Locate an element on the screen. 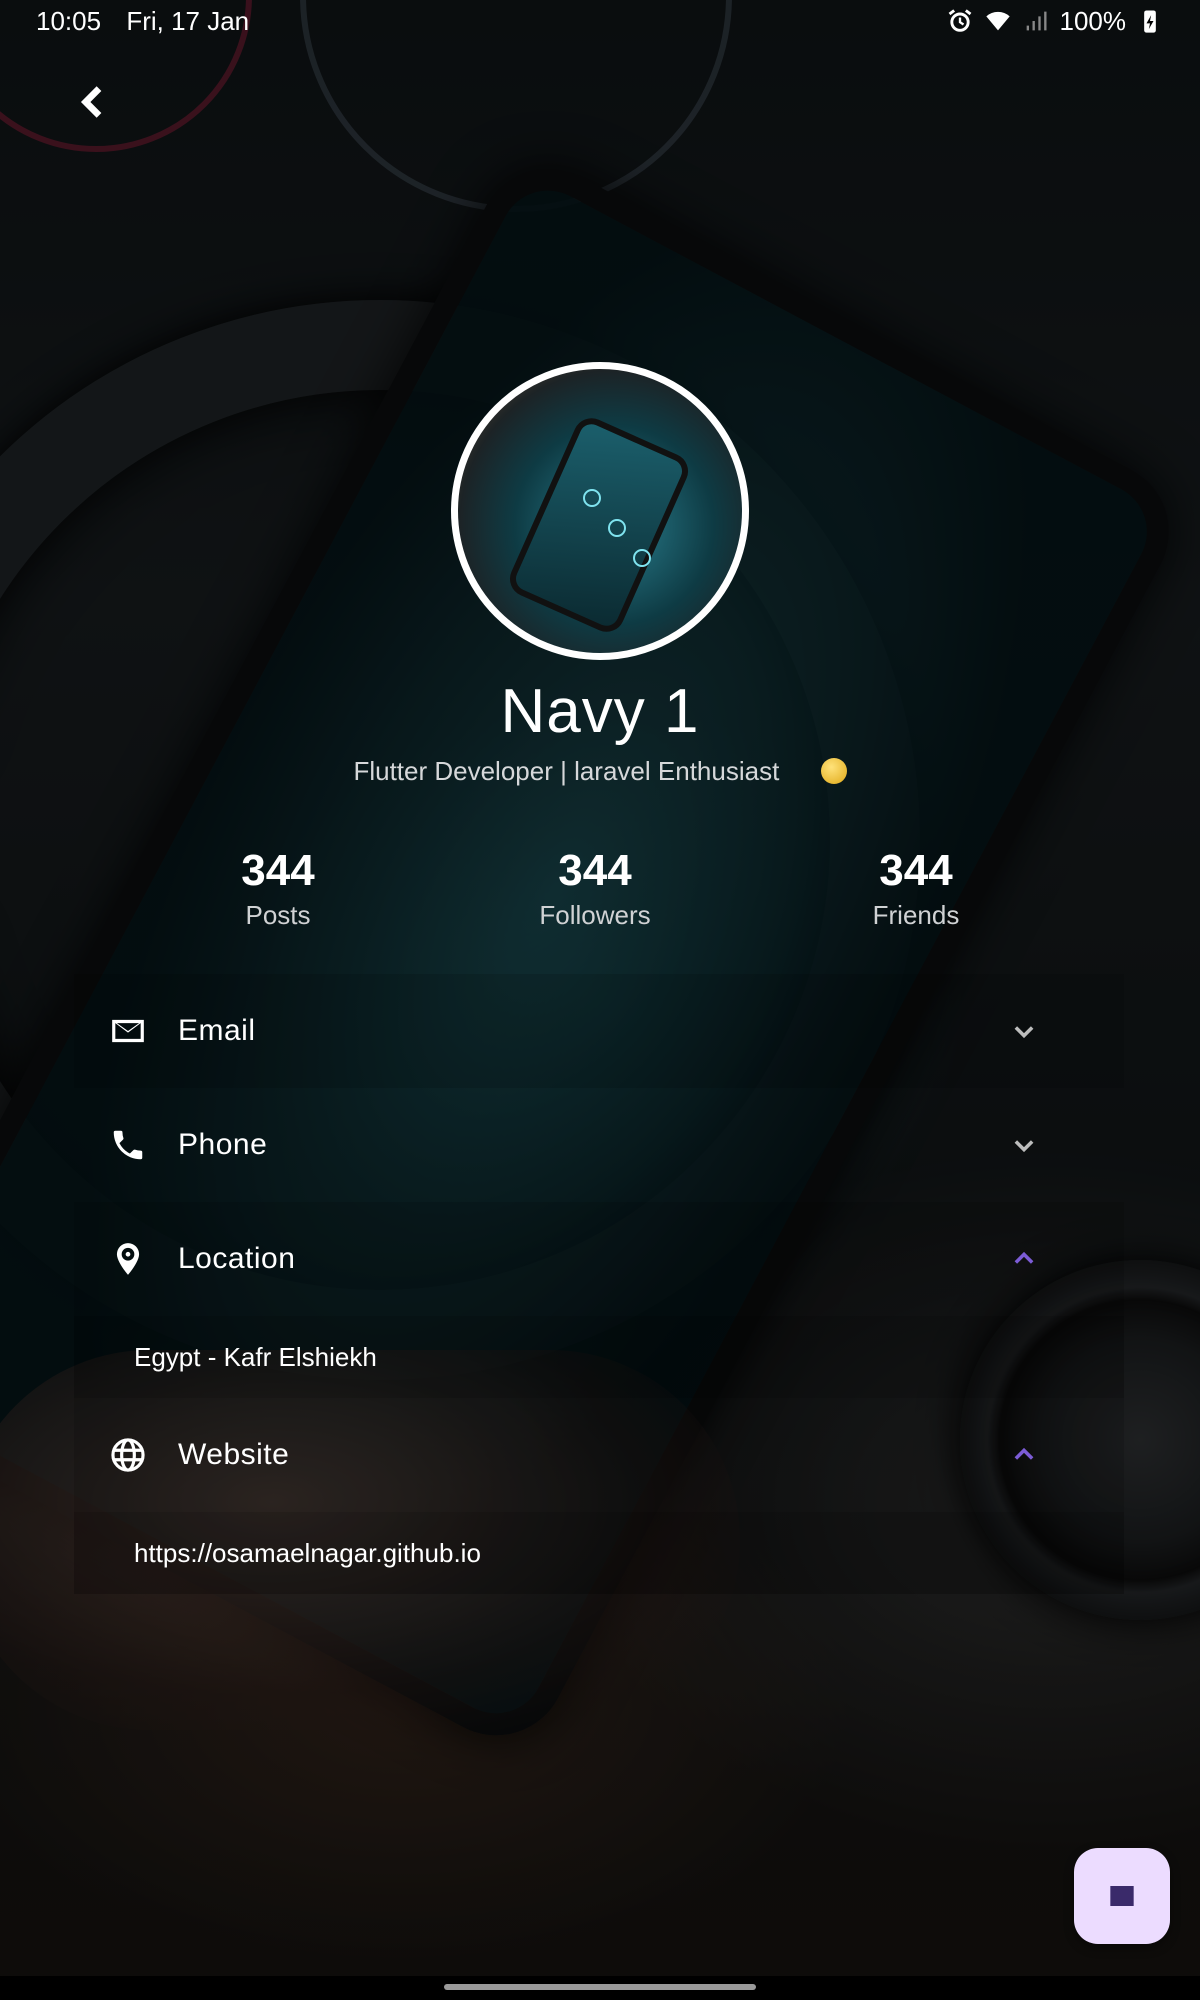  back-button is located at coordinates (94, 102).